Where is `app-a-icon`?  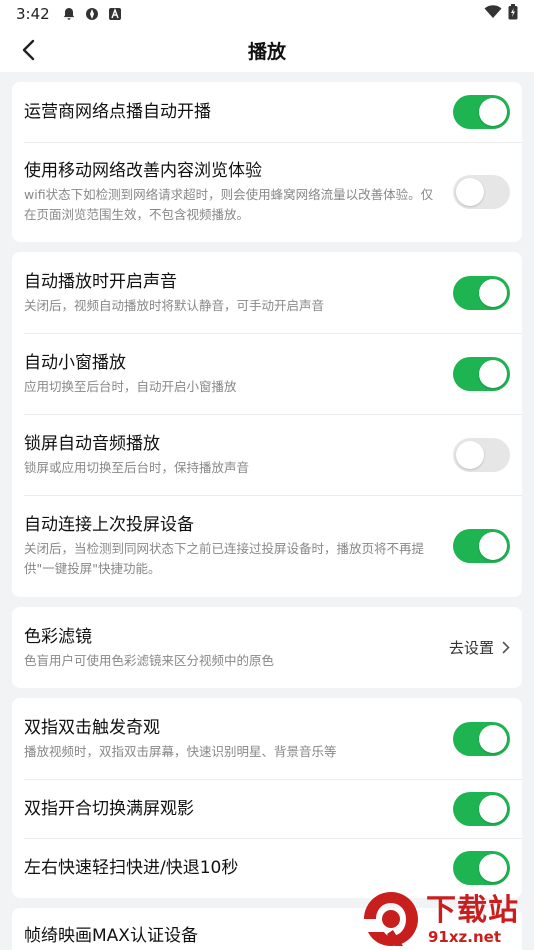 app-a-icon is located at coordinates (115, 14).